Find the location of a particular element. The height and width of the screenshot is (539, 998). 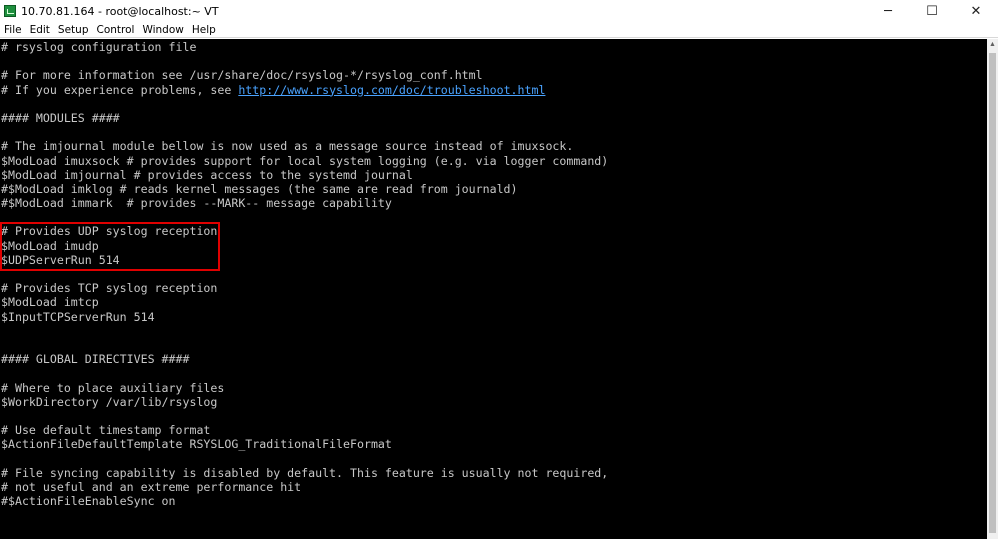

window-title: 10.70.81.164 - root@localhost:~ VT is located at coordinates (120, 11).